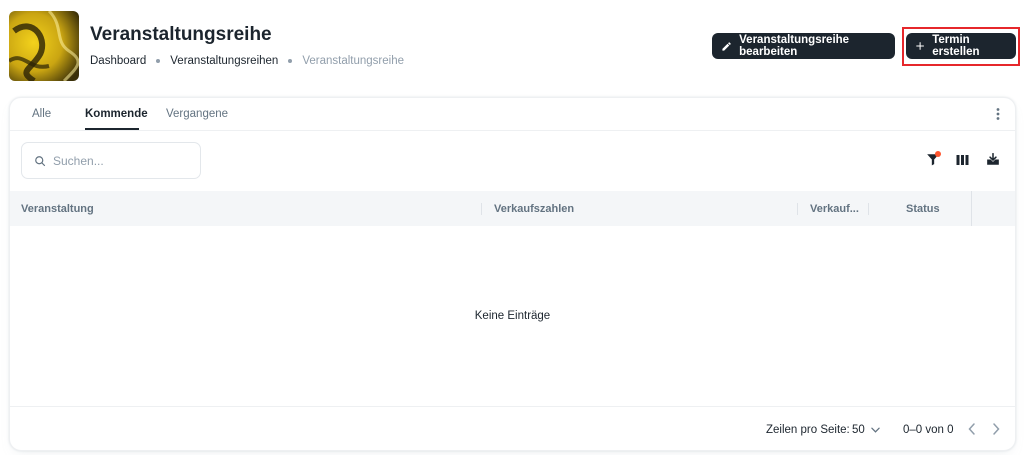 The height and width of the screenshot is (455, 1024). Describe the element at coordinates (118, 61) in the screenshot. I see `breadcrumb-dashboard: Dashboard` at that location.